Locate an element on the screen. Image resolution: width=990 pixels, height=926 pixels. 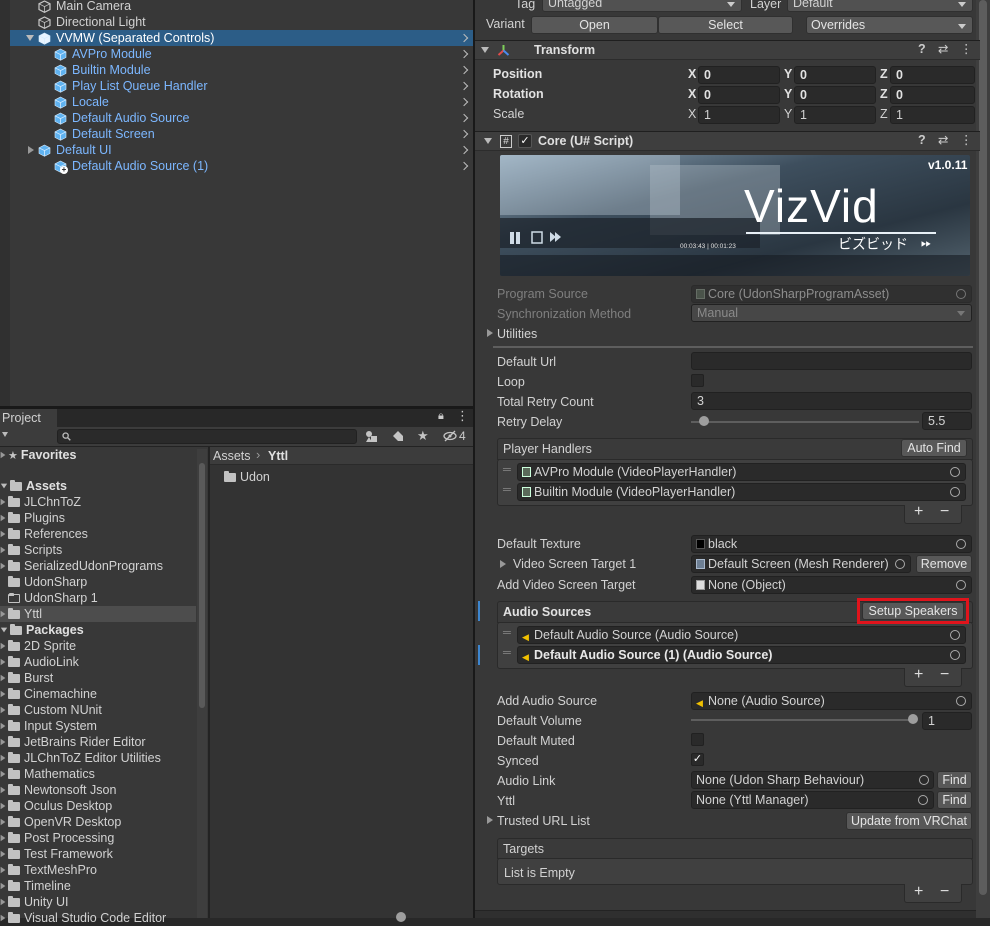
tree-item: AudioLink is located at coordinates (98, 662).